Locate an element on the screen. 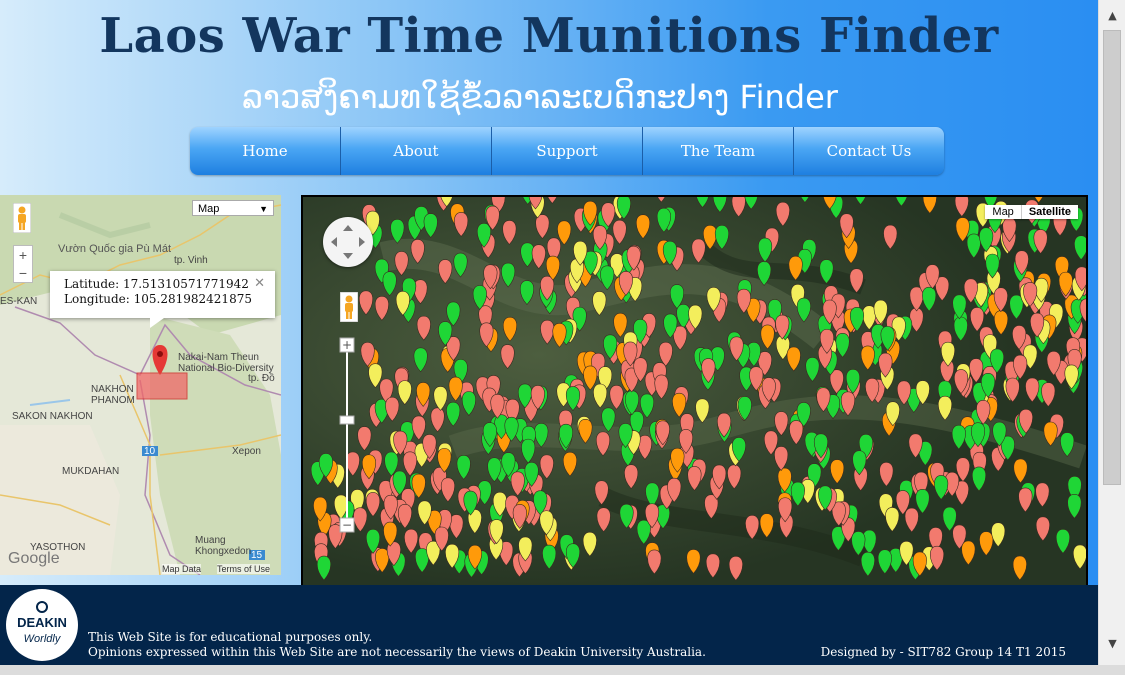 This screenshot has width=1125, height=675. overview-zoom-out-button: − is located at coordinates (23, 273).